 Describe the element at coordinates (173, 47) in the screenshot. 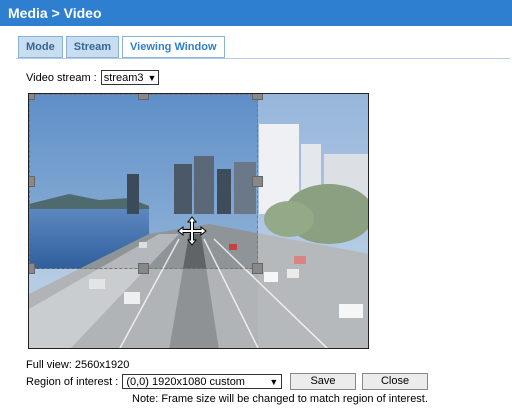

I see `tab-viewing-window: Viewing Window` at that location.